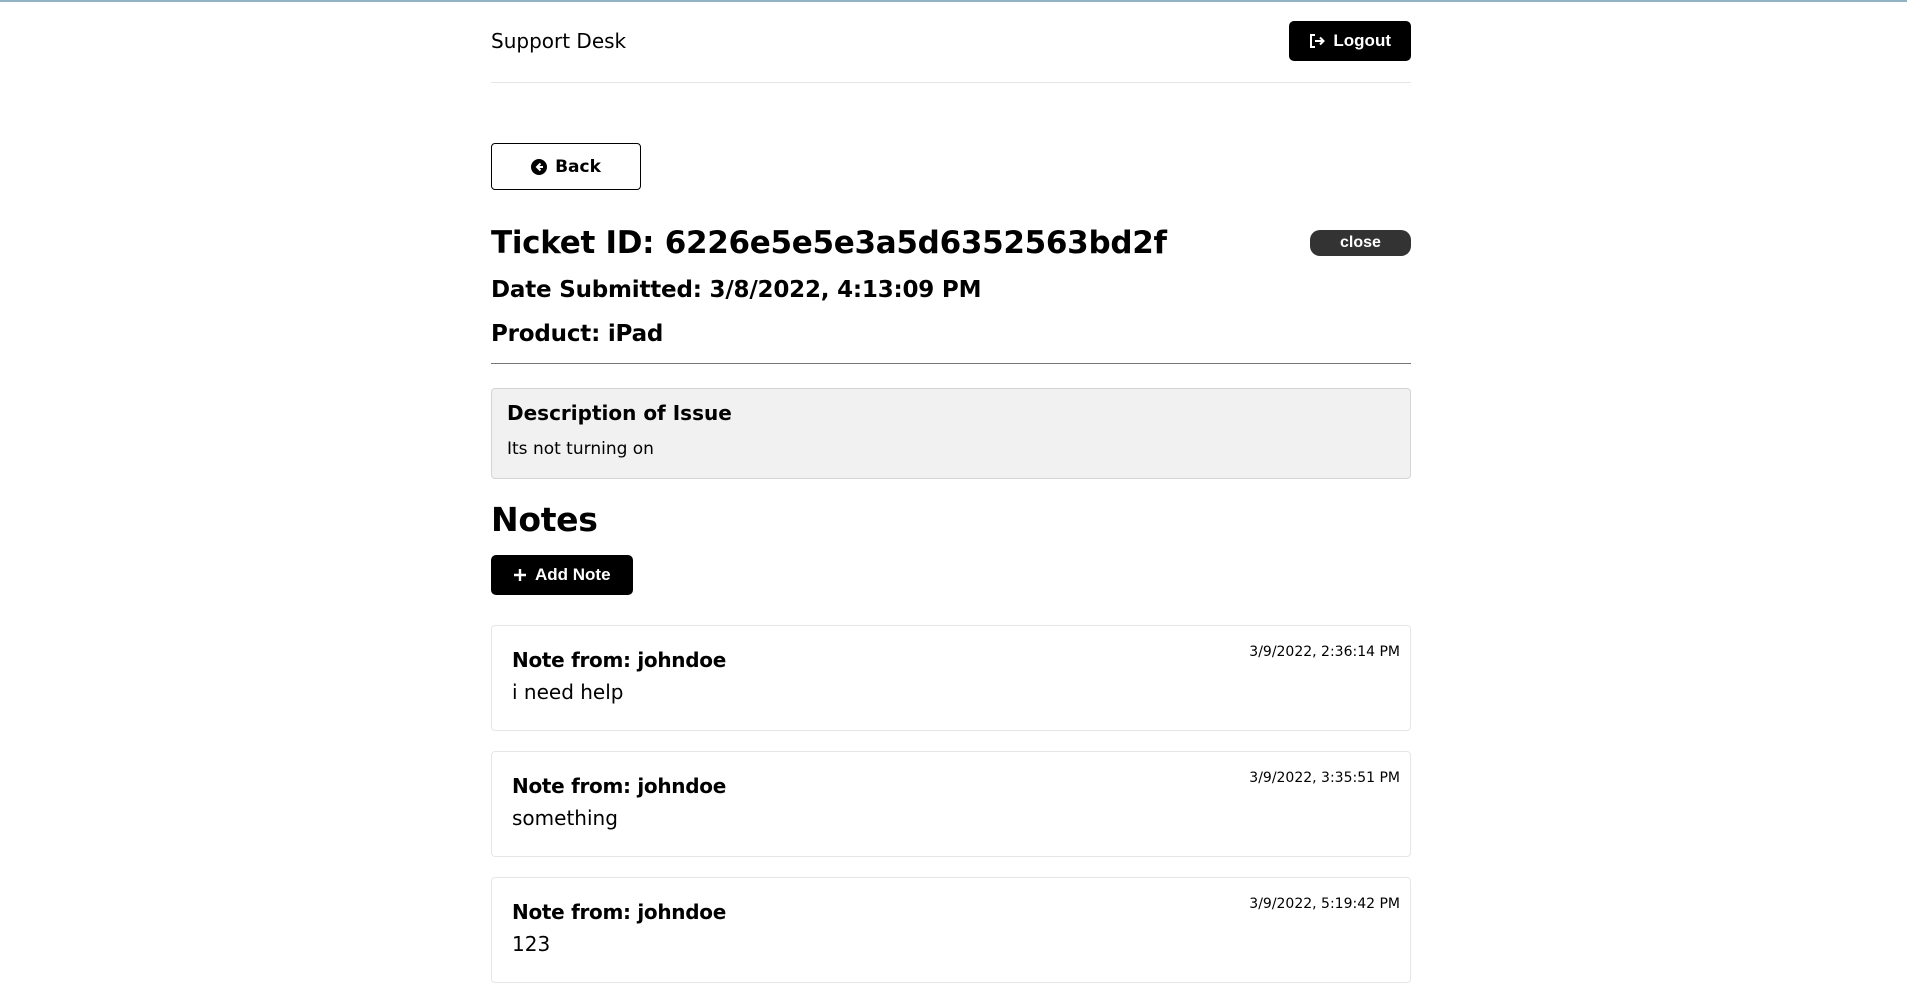 The width and height of the screenshot is (1907, 1003). What do you see at coordinates (1324, 652) in the screenshot?
I see `note-date: 3/9/2022, 2:36:14 PM` at bounding box center [1324, 652].